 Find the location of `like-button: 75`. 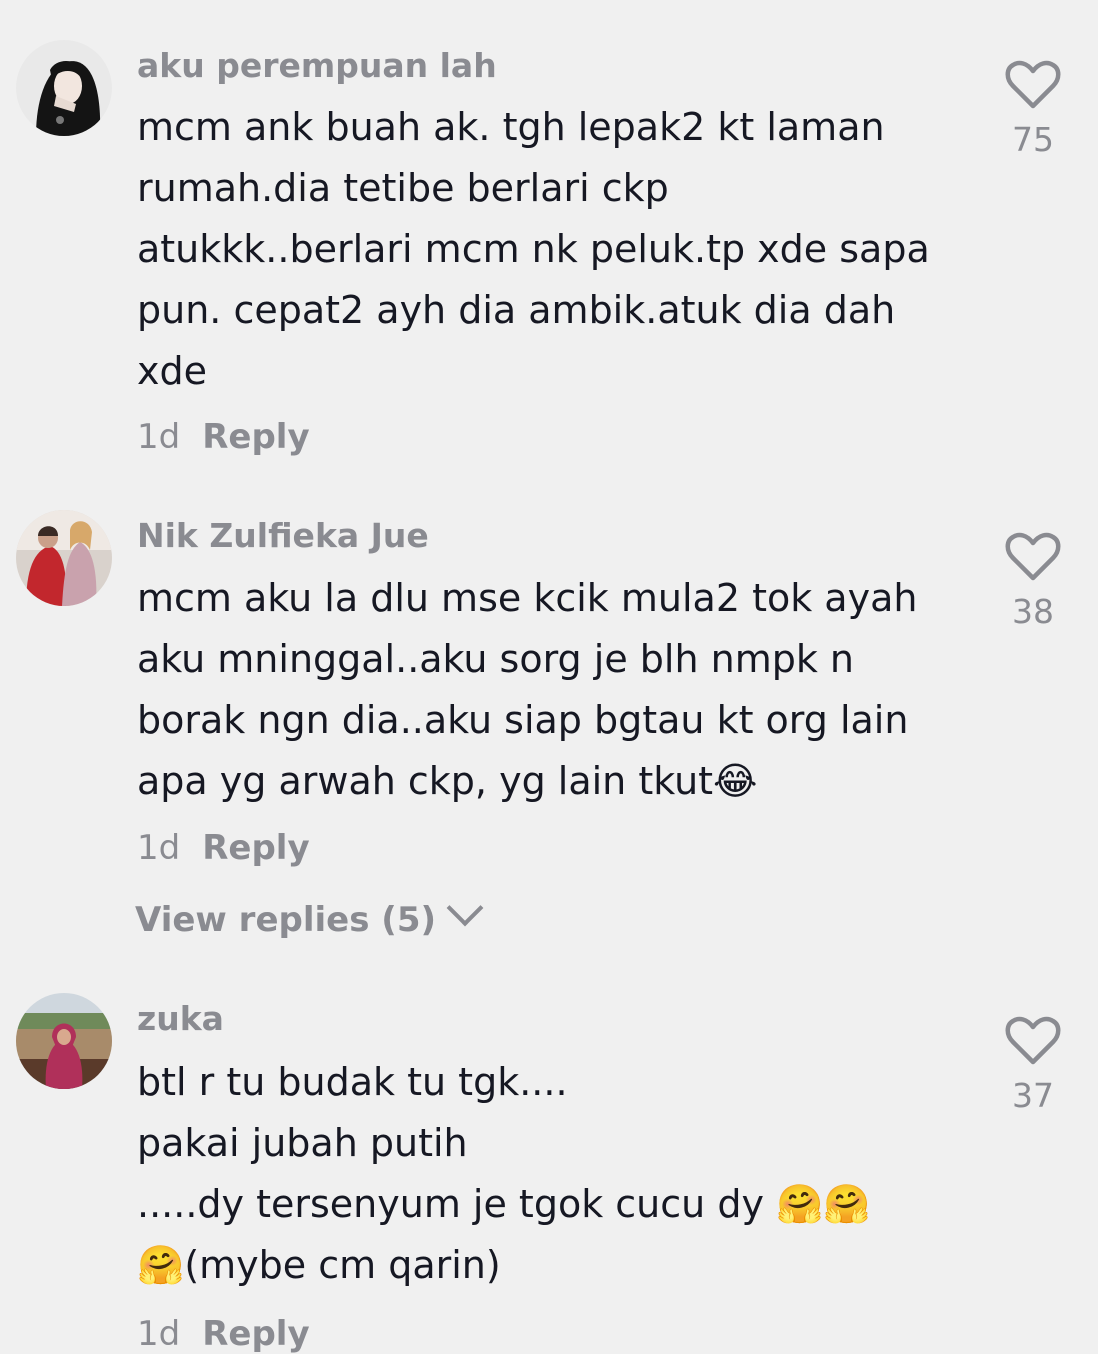

like-button: 75 is located at coordinates (1033, 110).